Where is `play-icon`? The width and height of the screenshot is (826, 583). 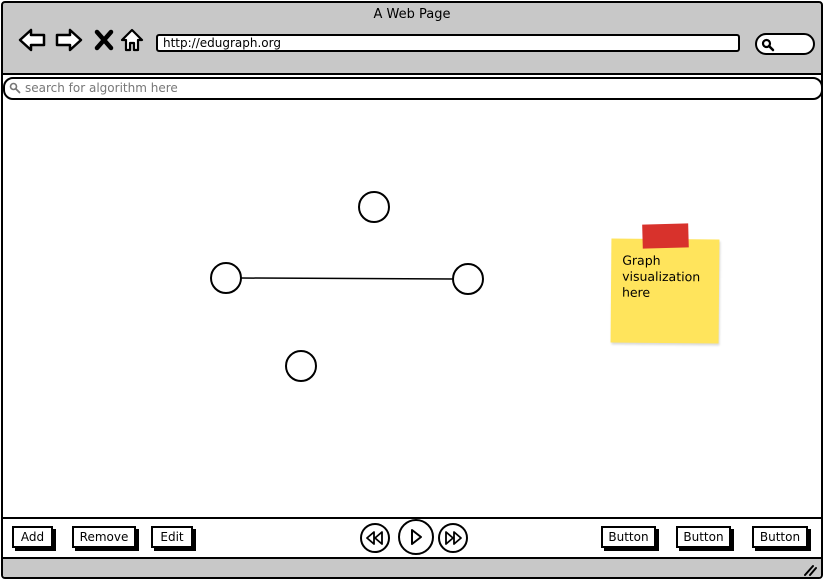 play-icon is located at coordinates (416, 537).